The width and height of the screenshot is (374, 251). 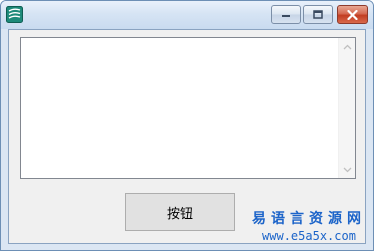 I want to click on scroll-up-button, so click(x=347, y=46).